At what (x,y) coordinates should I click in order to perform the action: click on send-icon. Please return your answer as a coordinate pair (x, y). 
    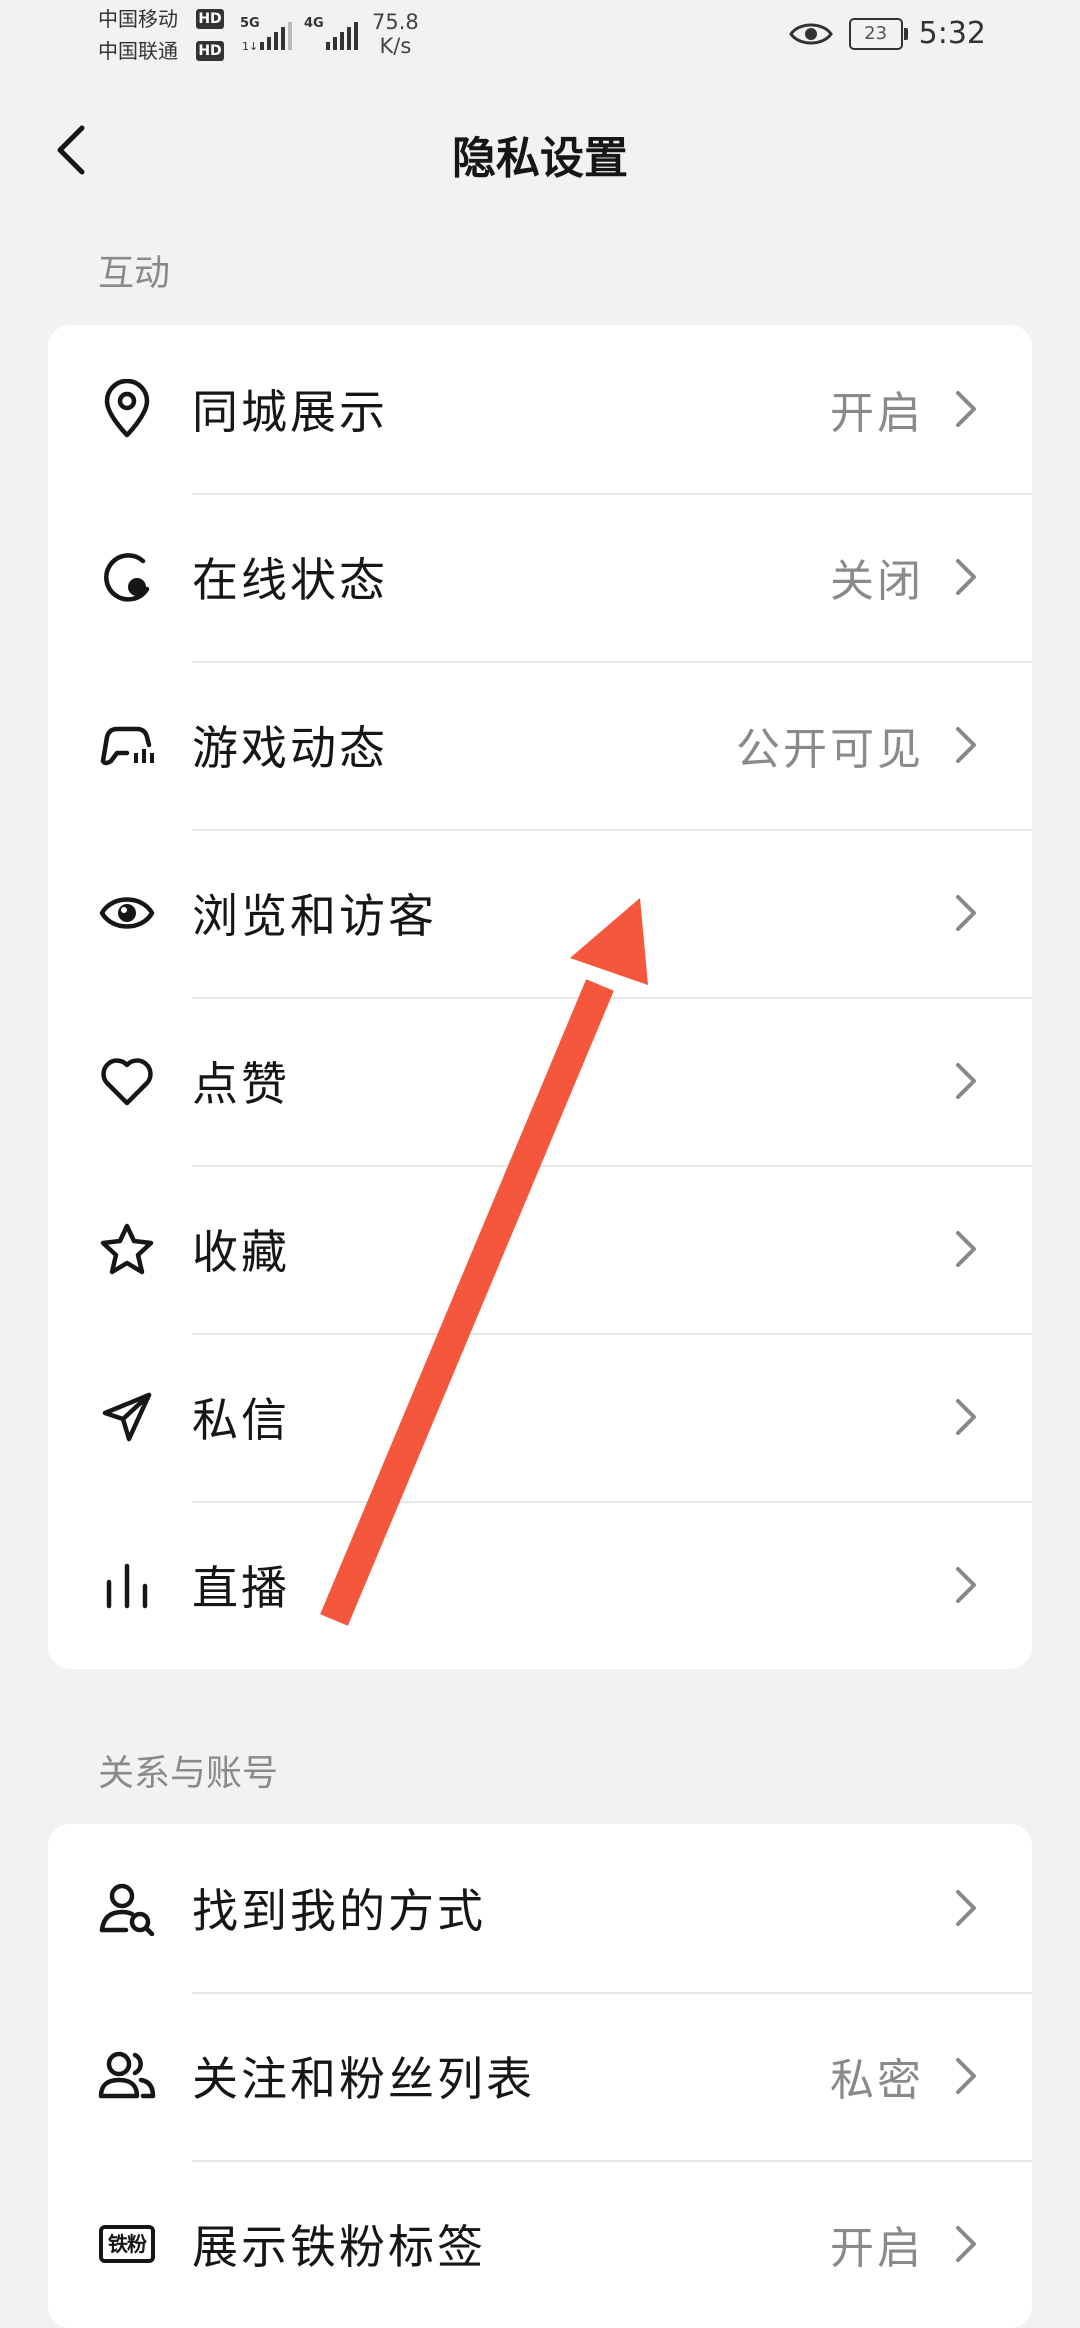
    Looking at the image, I should click on (127, 1417).